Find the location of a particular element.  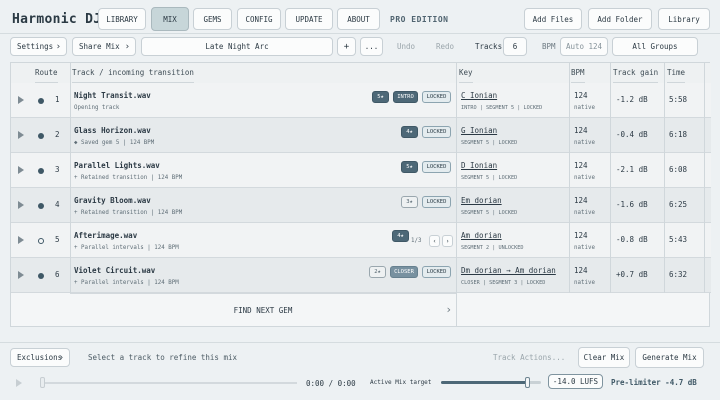

gain-value: -1.2 dB is located at coordinates (632, 99).